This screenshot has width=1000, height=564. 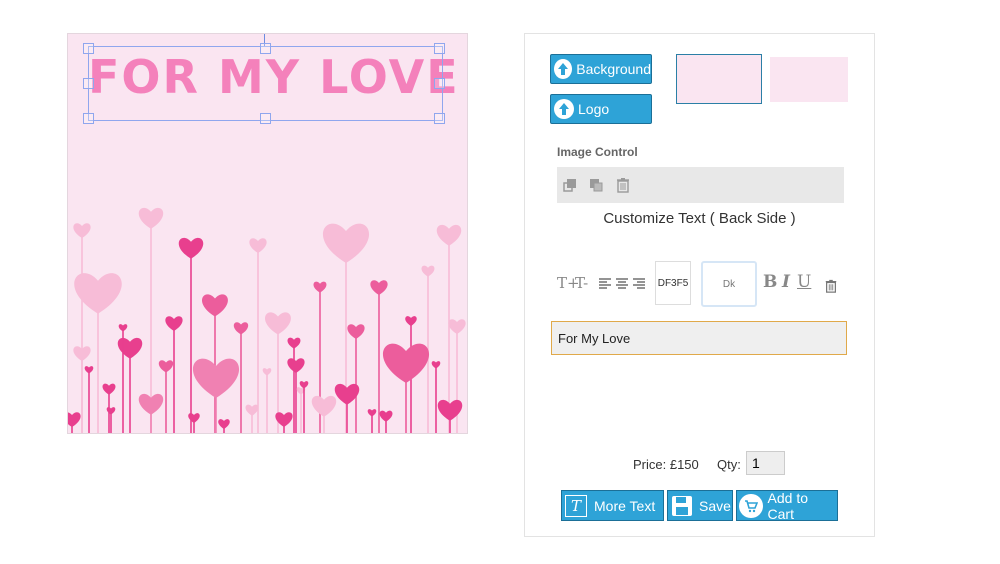 I want to click on text-color-picker: DF3F5, so click(x=673, y=283).